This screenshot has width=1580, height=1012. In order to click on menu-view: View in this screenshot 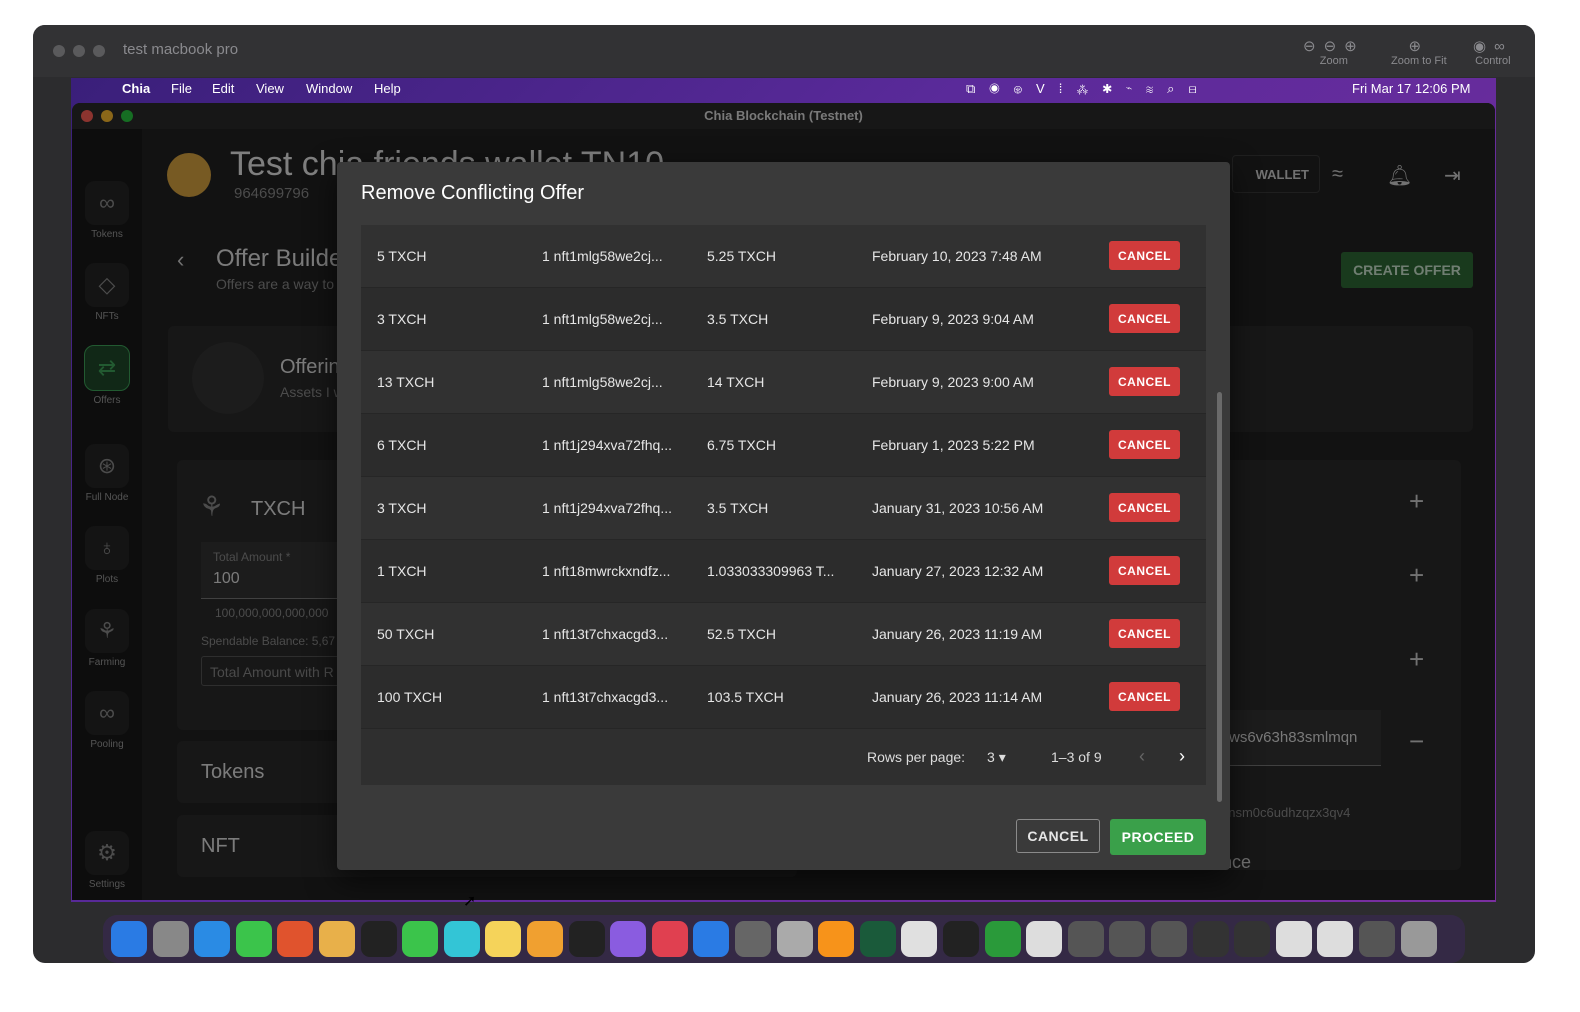, I will do `click(270, 88)`.